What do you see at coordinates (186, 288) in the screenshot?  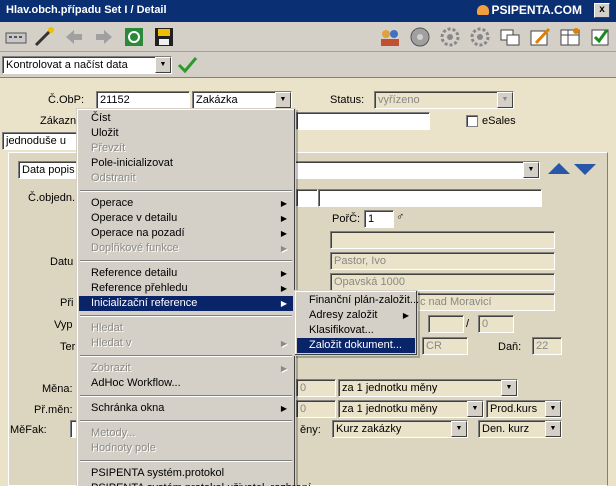 I see `menu-item: Reference přehledu ▶` at bounding box center [186, 288].